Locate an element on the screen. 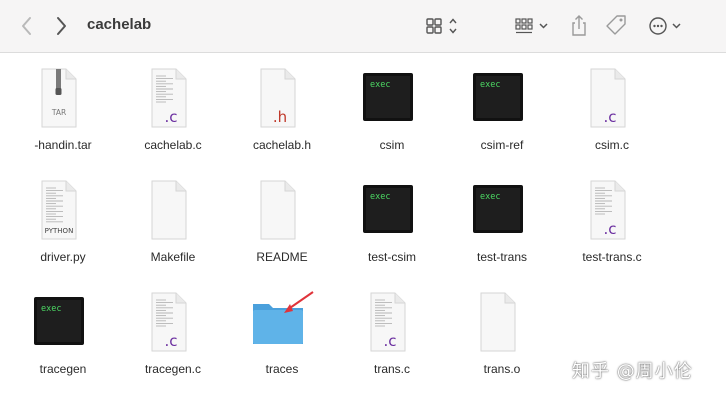 This screenshot has width=726, height=400. share-button is located at coordinates (579, 26).